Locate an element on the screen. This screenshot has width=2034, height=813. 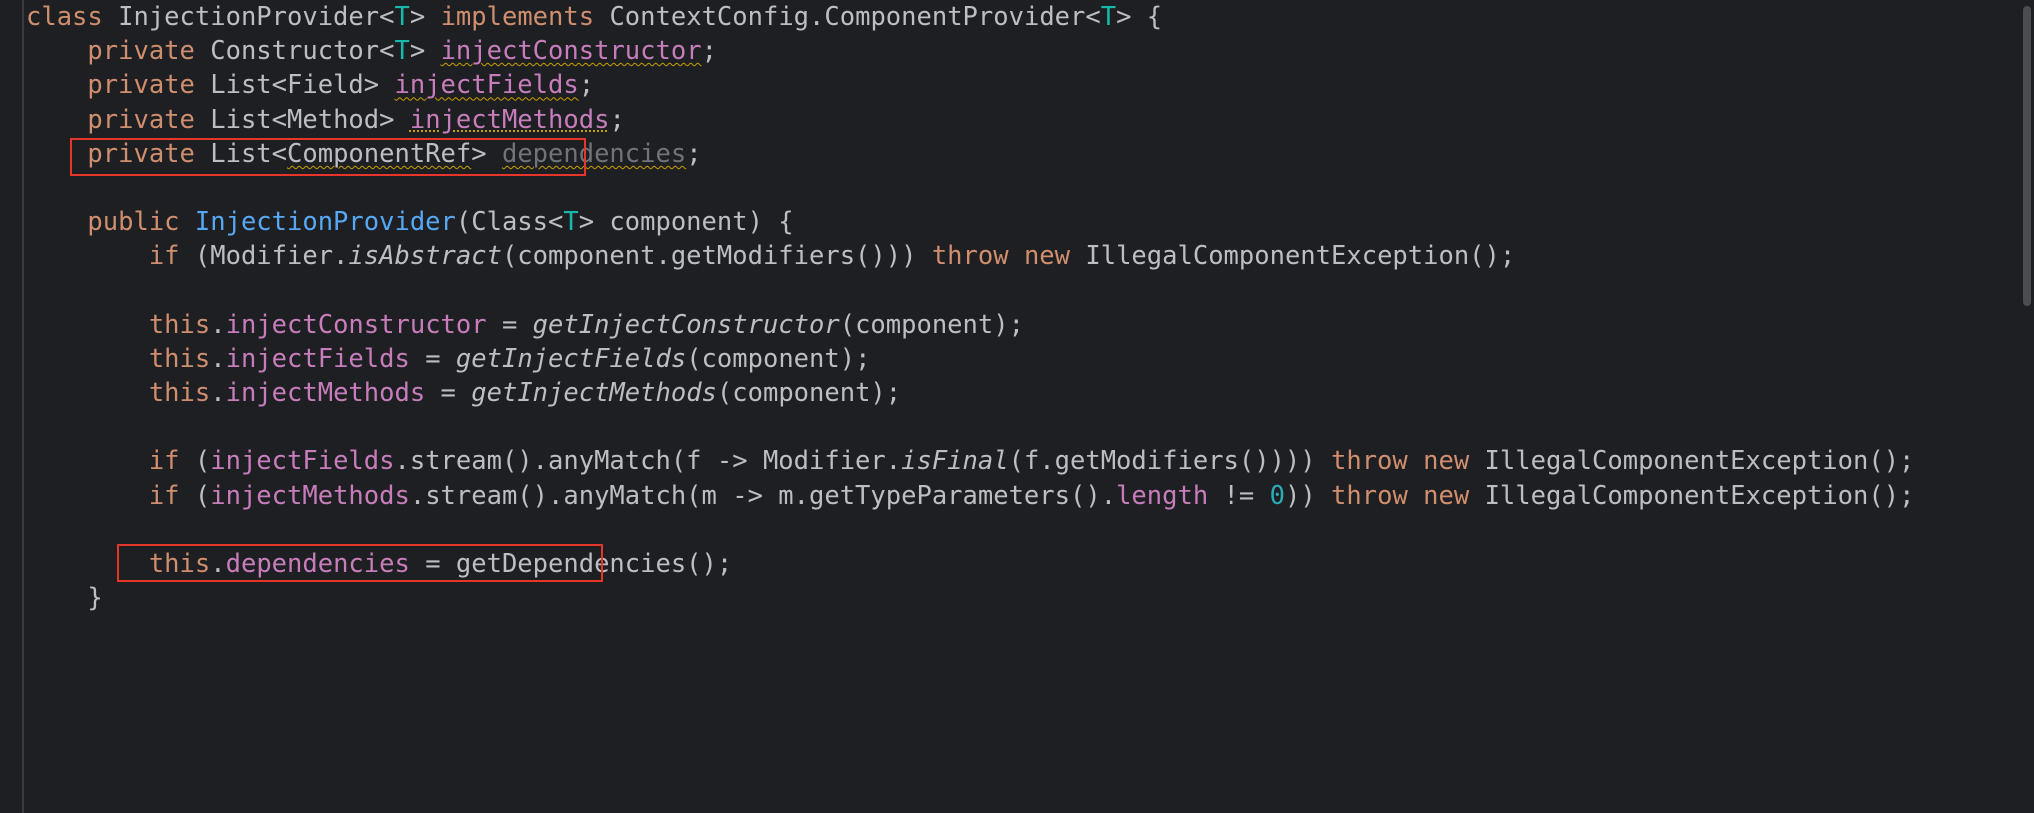
code-token: Constructor< is located at coordinates (302, 51).